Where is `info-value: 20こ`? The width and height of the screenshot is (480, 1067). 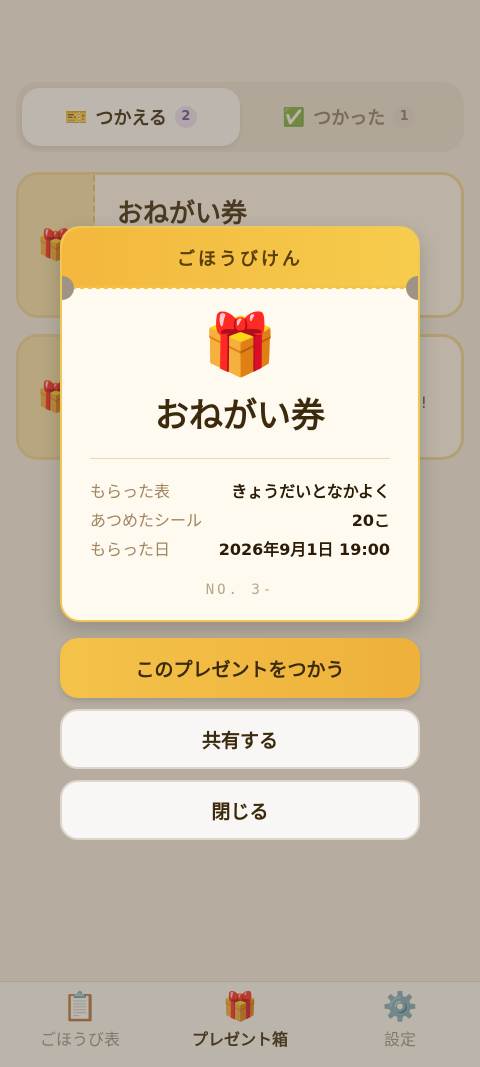
info-value: 20こ is located at coordinates (370, 520).